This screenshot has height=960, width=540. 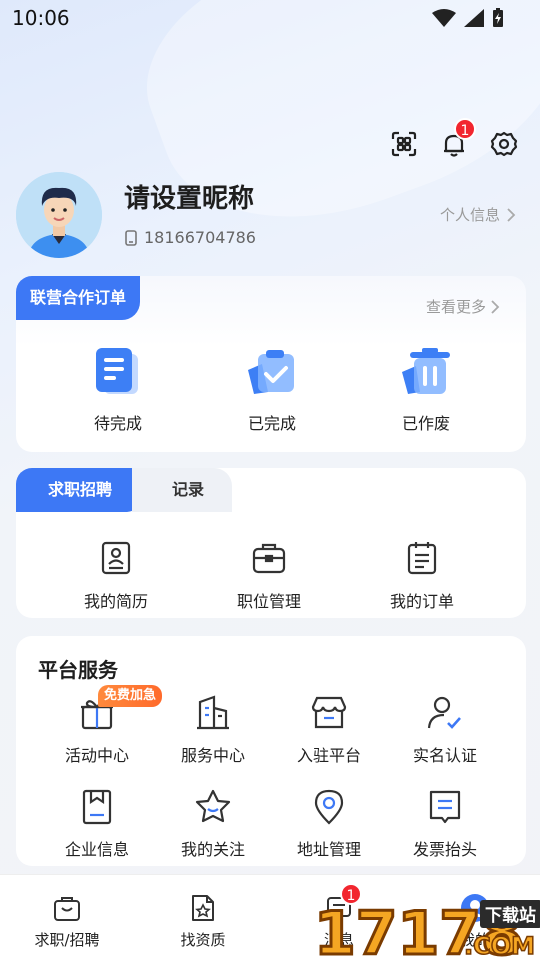 I want to click on settings-button, so click(x=504, y=144).